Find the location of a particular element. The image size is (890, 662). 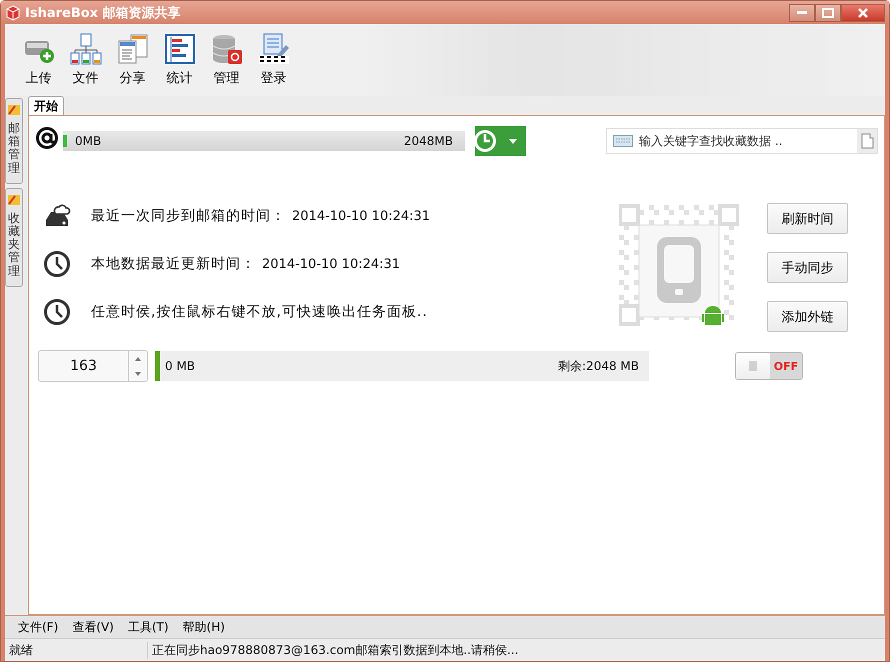

info-text: 最近一次同步到邮箱的时间： 2014-10-10 10:24:31 is located at coordinates (260, 216).